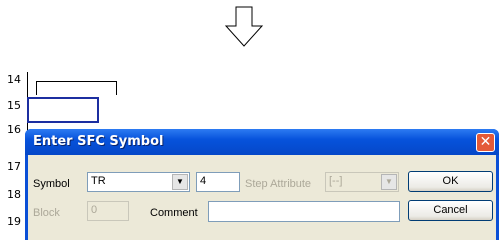 This screenshot has width=499, height=240. Describe the element at coordinates (76, 81) in the screenshot. I see `transition-horizontal-line` at that location.